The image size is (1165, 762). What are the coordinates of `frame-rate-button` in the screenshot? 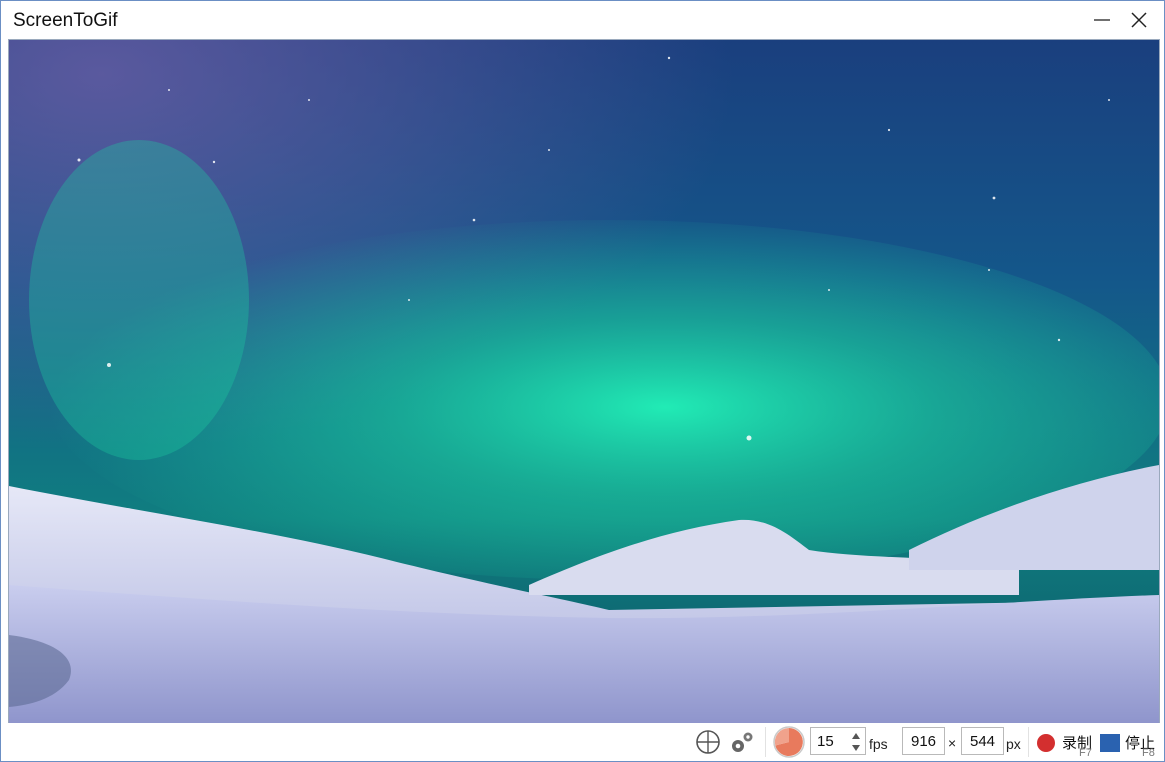 It's located at (789, 742).